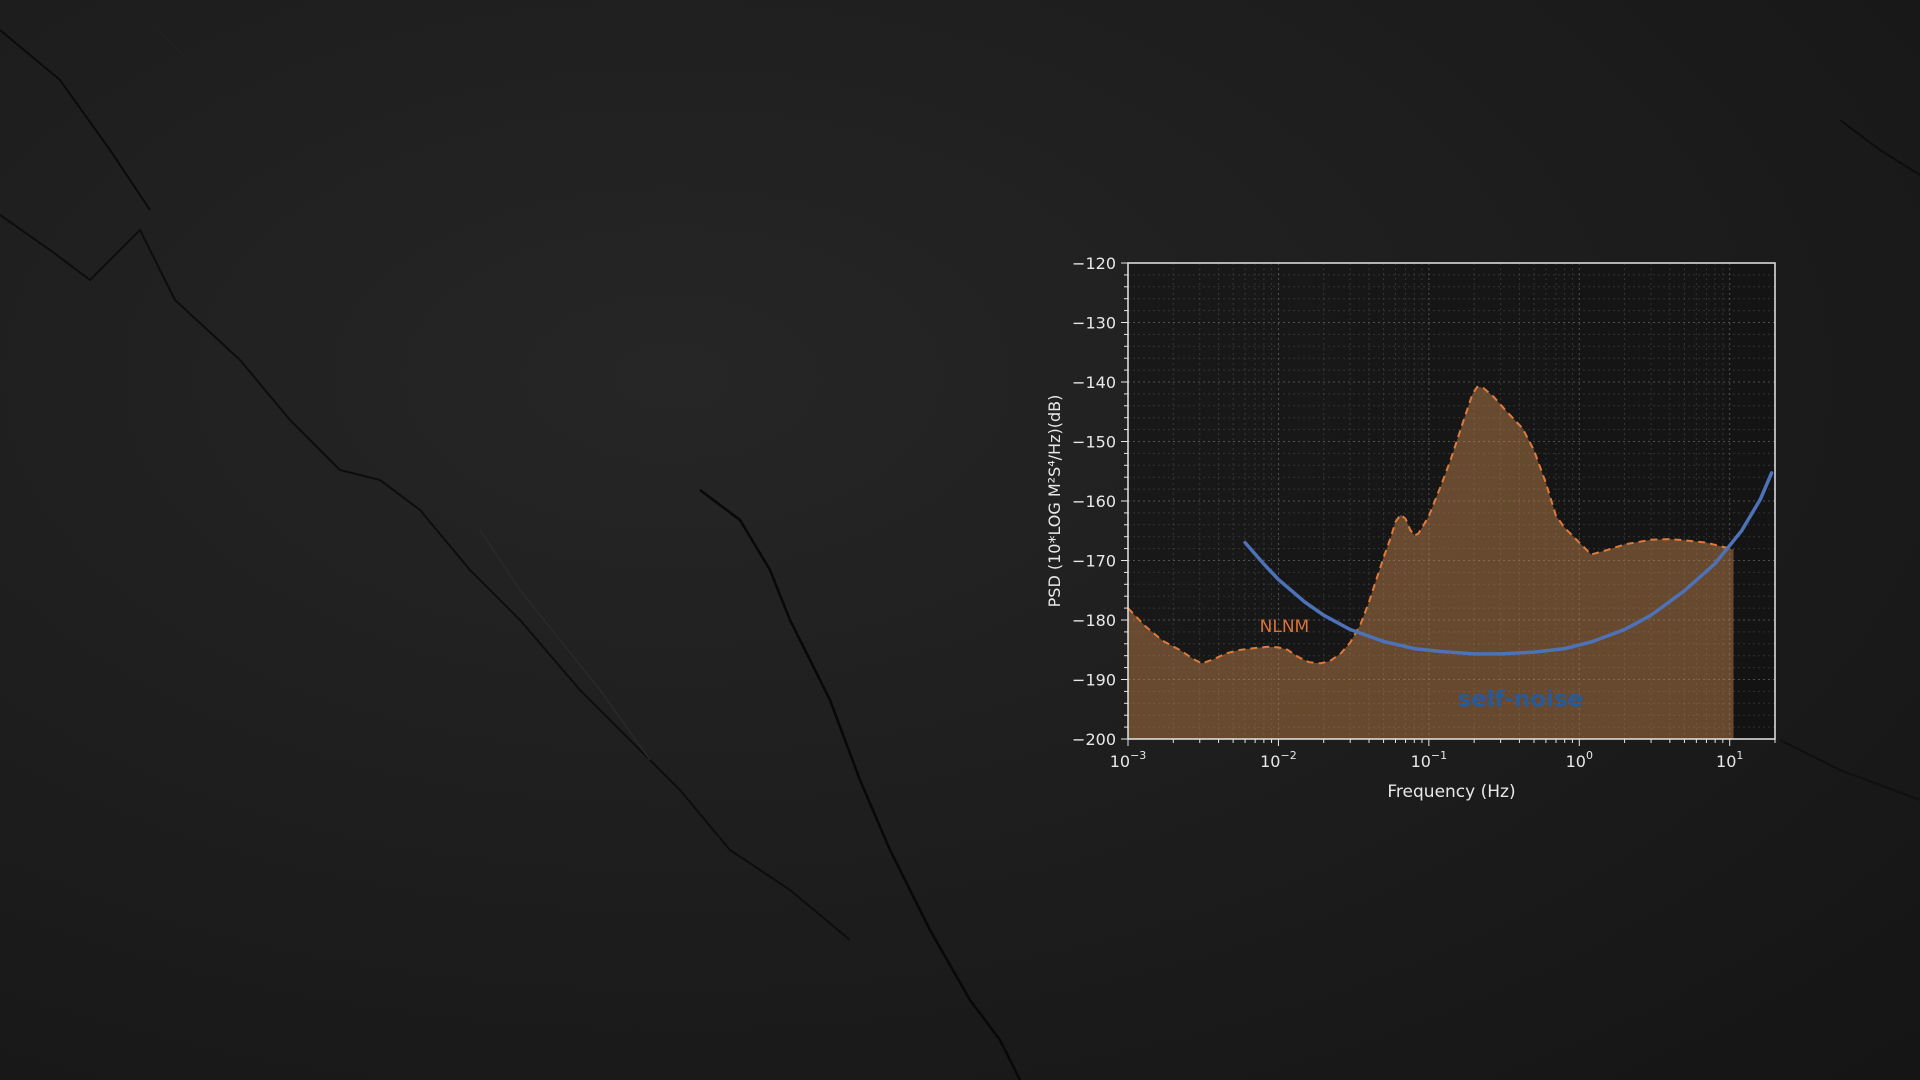 The height and width of the screenshot is (1080, 1920). I want to click on y-tick-label: −140, so click(1094, 382).